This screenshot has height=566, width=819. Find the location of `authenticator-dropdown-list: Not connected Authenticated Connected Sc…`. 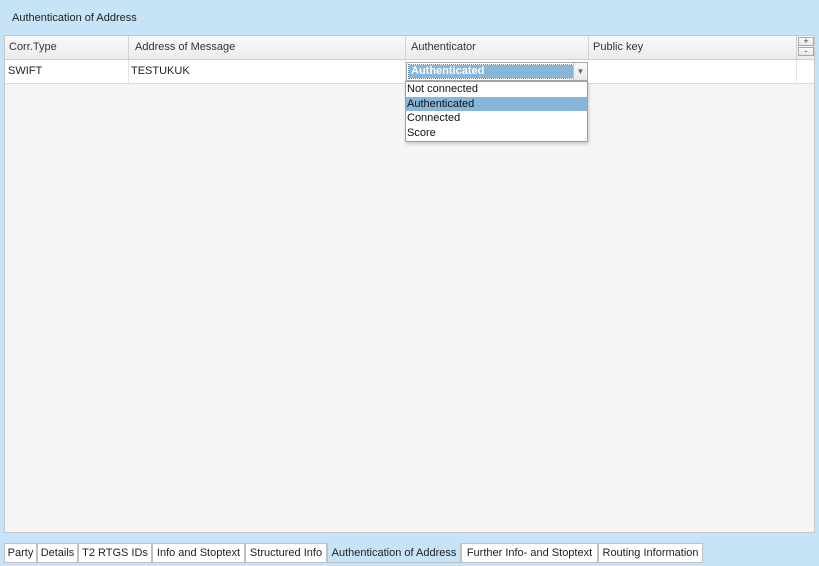

authenticator-dropdown-list: Not connected Authenticated Connected Sc… is located at coordinates (496, 111).